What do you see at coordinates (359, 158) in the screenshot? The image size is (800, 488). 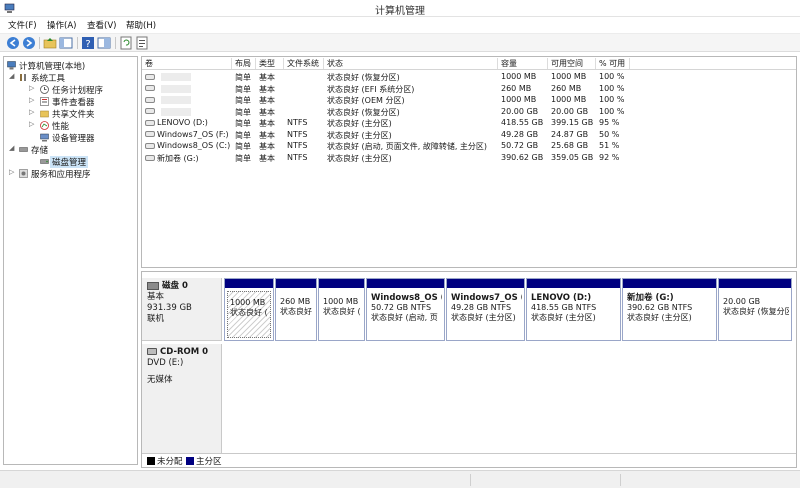 I see `volume-cell-text: 状态良好 (主分区)` at bounding box center [359, 158].